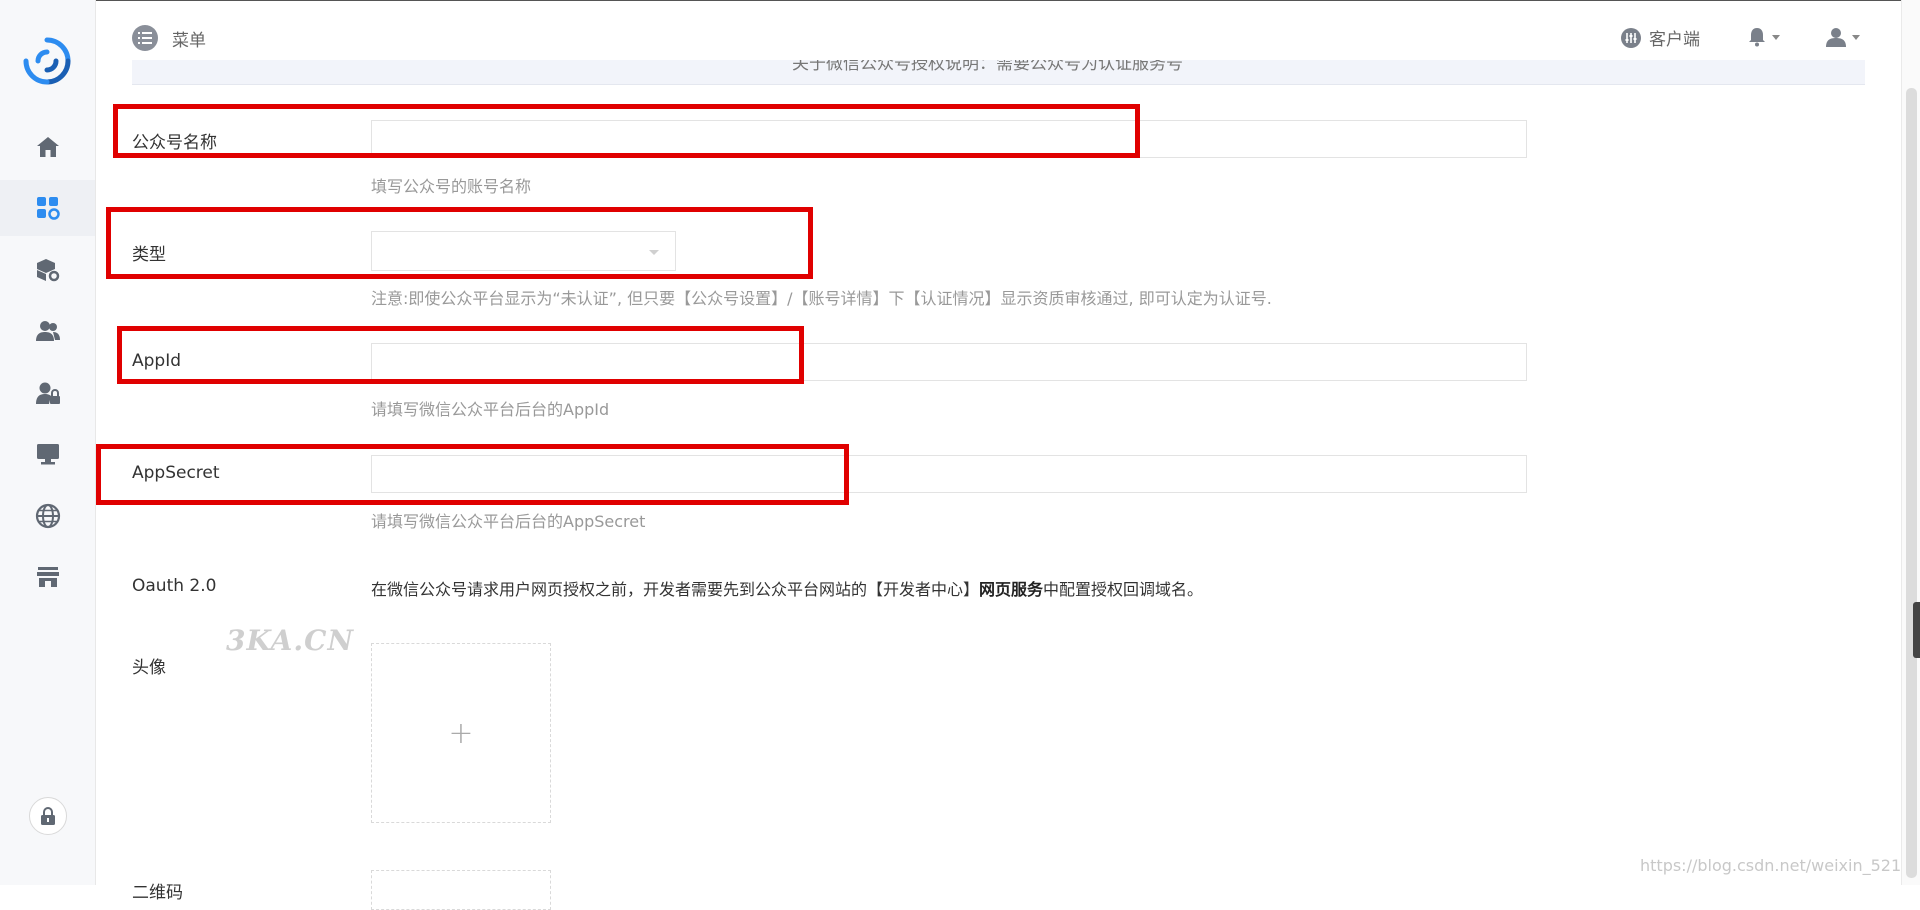  I want to click on menu-toggle: 菜单, so click(169, 38).